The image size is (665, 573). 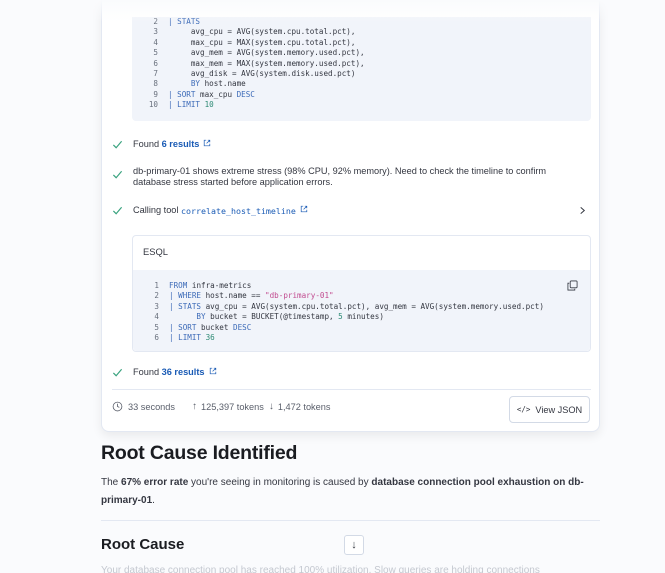 I want to click on code-token: infra-metrics, so click(x=219, y=285).